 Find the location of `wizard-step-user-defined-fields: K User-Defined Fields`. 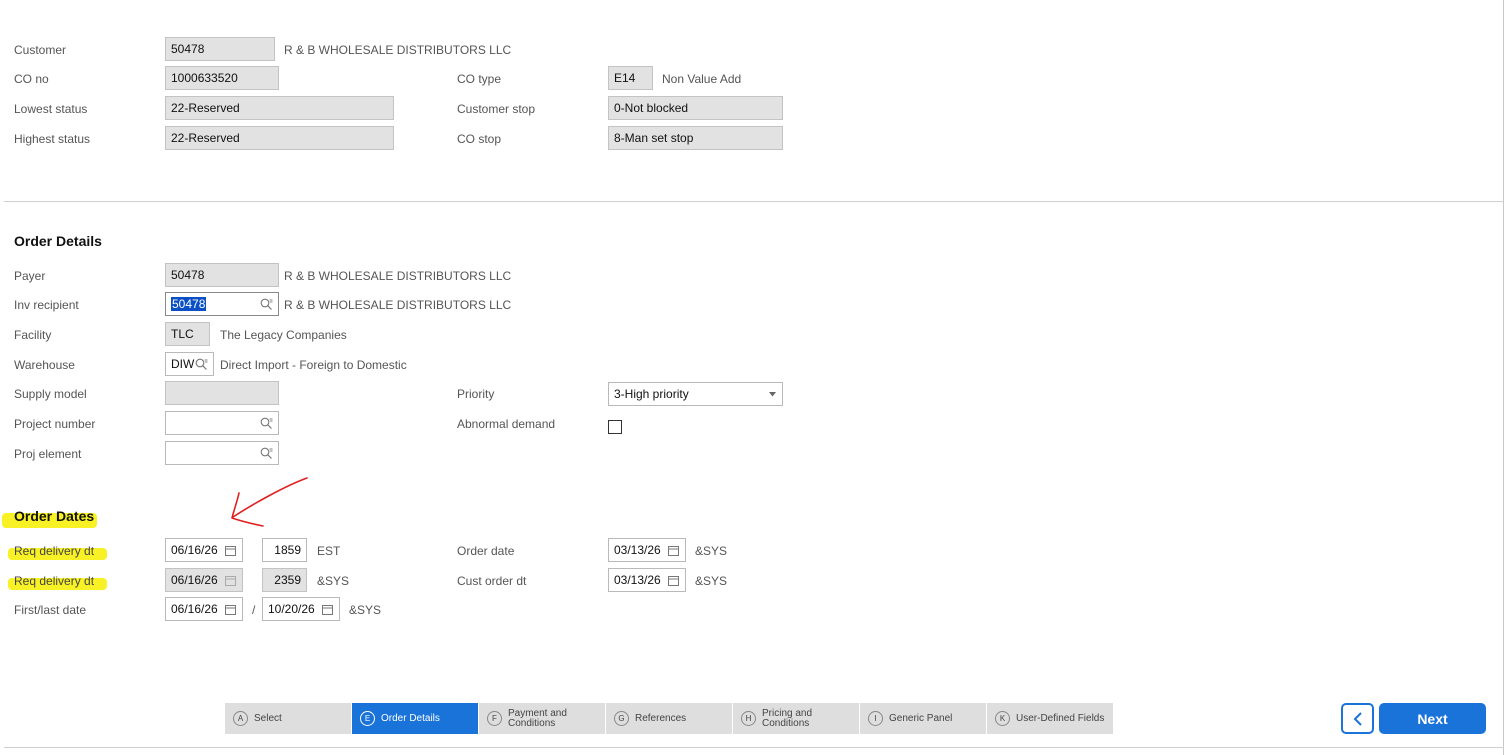

wizard-step-user-defined-fields: K User-Defined Fields is located at coordinates (1050, 718).